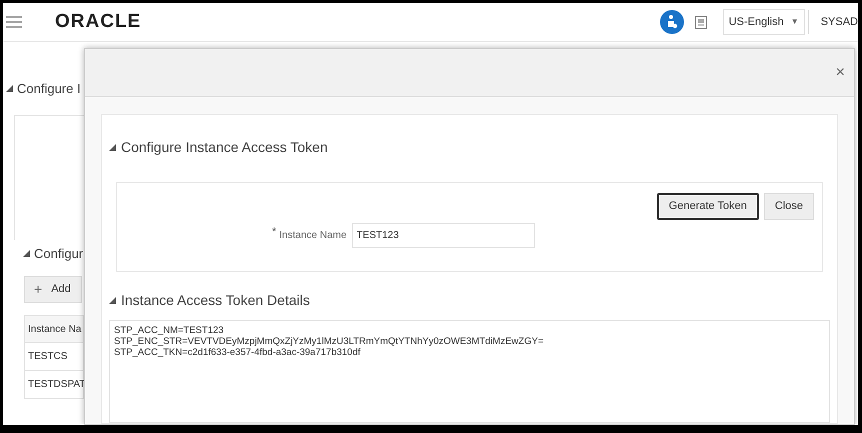 The width and height of the screenshot is (862, 433). Describe the element at coordinates (763, 22) in the screenshot. I see `language-select: US-English ▼` at that location.